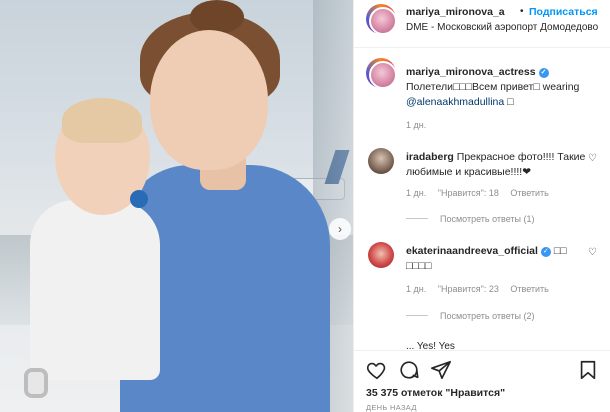 The height and width of the screenshot is (412, 610). Describe the element at coordinates (435, 393) in the screenshot. I see `likes-count: 35 375 отметок "Нравится"` at that location.